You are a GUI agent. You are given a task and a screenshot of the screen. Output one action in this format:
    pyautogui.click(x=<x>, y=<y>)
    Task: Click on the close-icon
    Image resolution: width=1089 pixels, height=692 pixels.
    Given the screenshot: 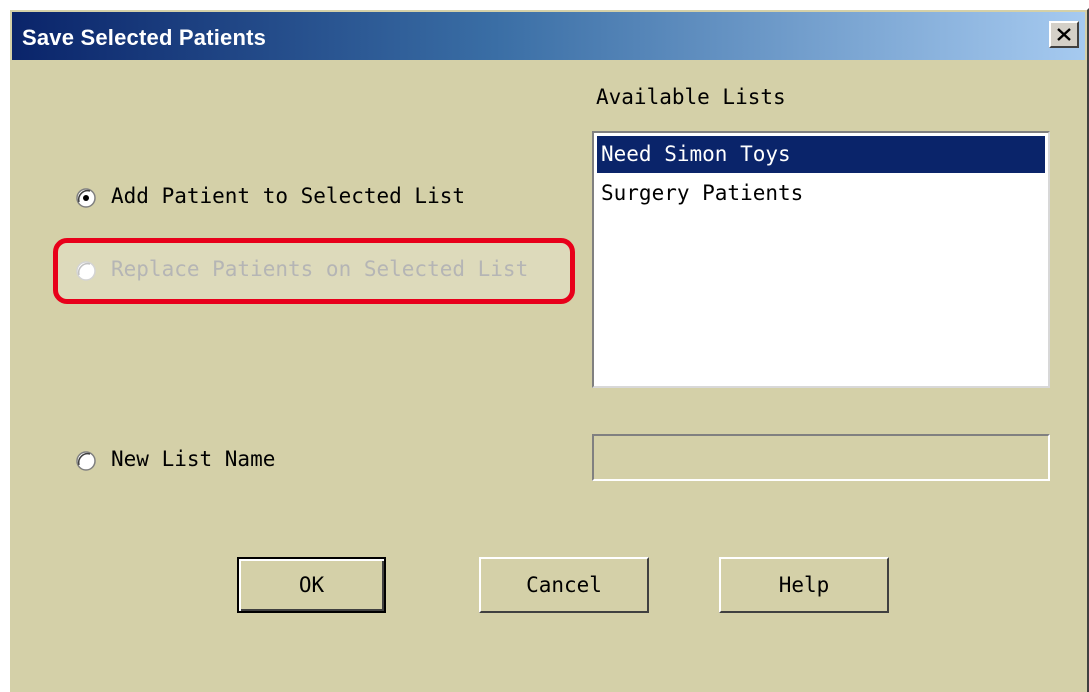 What is the action you would take?
    pyautogui.click(x=1064, y=34)
    